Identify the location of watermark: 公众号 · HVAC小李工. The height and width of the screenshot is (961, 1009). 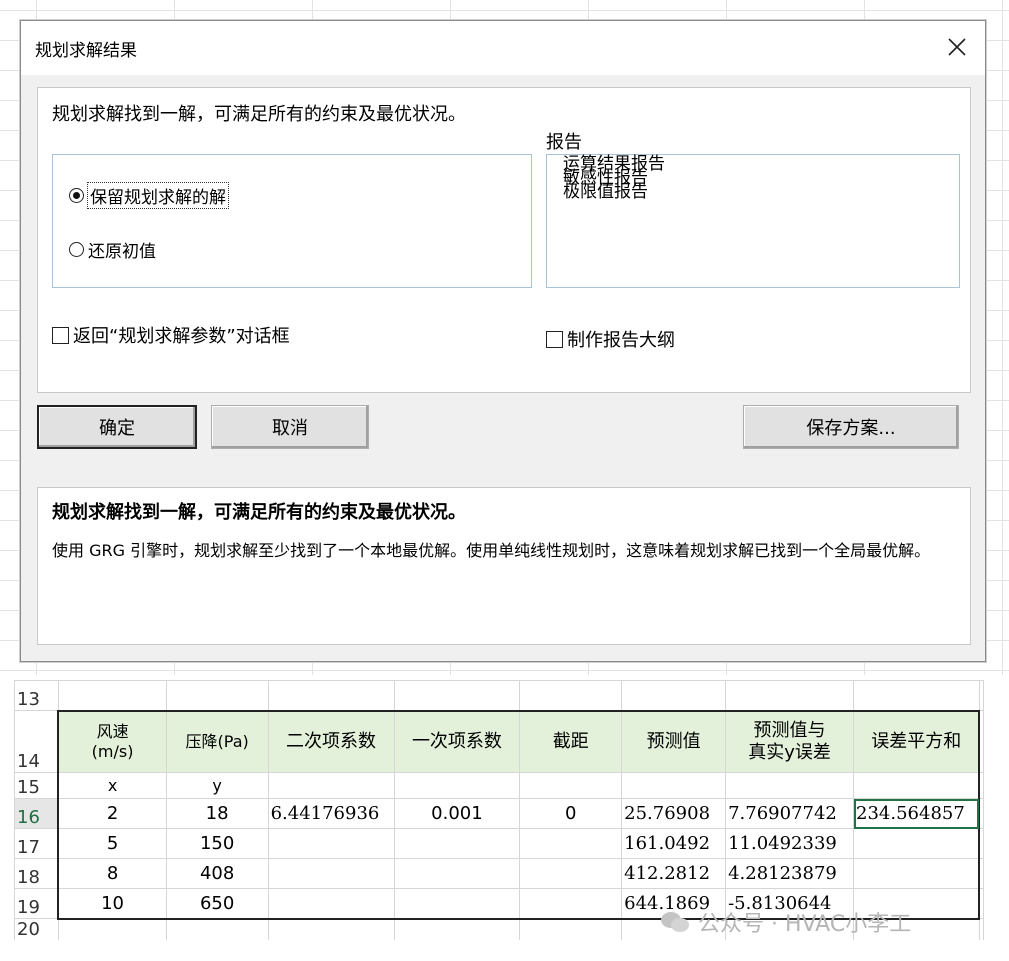
(785, 922).